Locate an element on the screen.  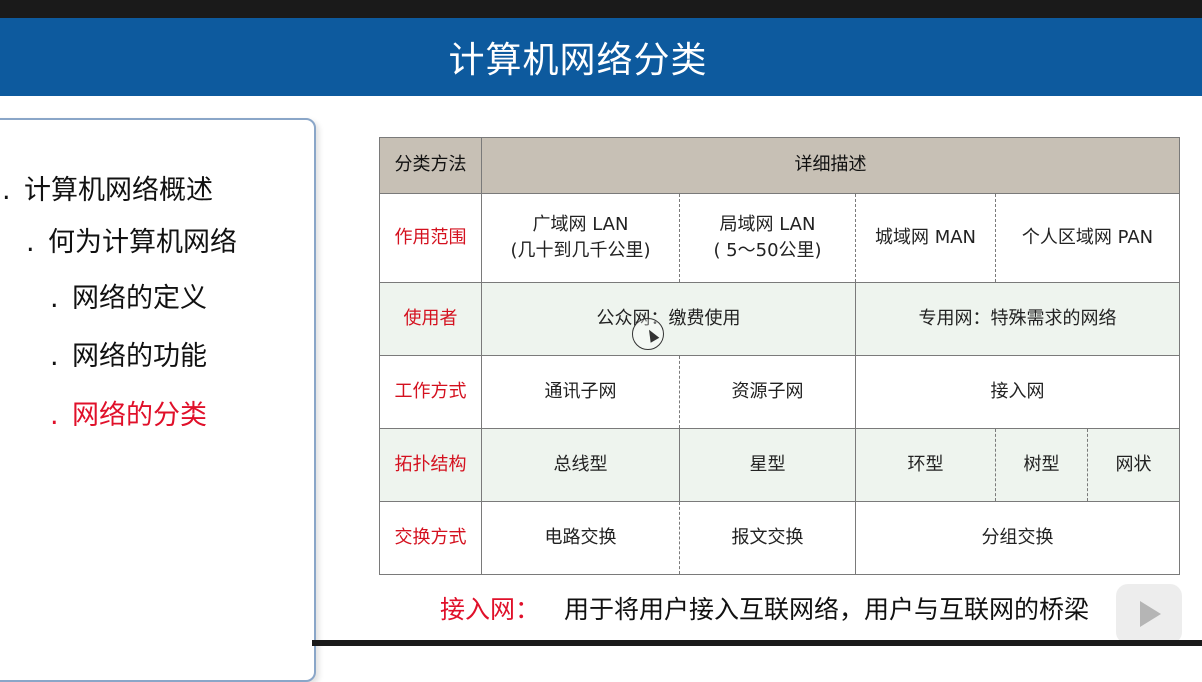
cursor-icon is located at coordinates (648, 334).